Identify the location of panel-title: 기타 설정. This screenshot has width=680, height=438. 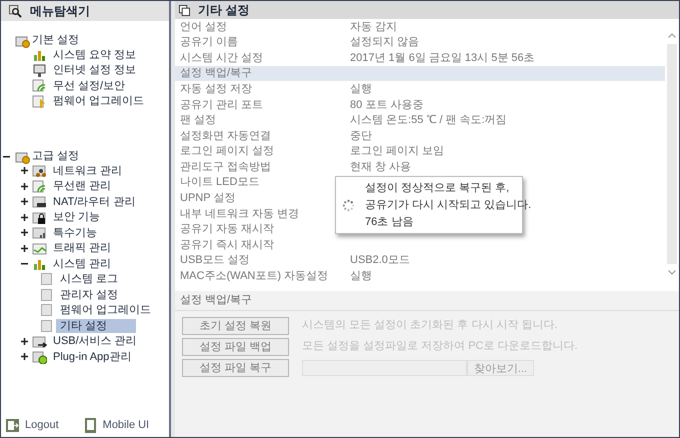
(224, 10).